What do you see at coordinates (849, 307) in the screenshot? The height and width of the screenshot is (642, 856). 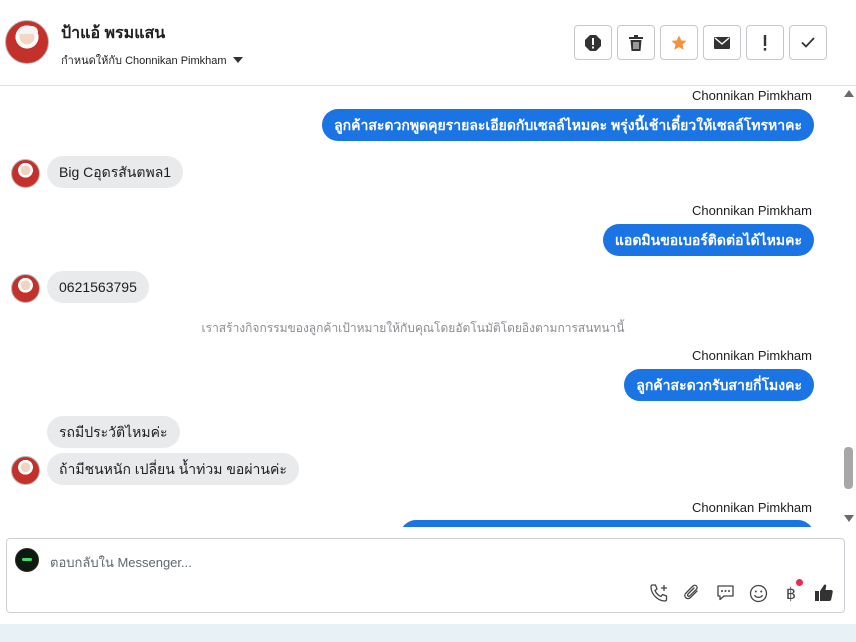 I see `thread-scrollbar` at bounding box center [849, 307].